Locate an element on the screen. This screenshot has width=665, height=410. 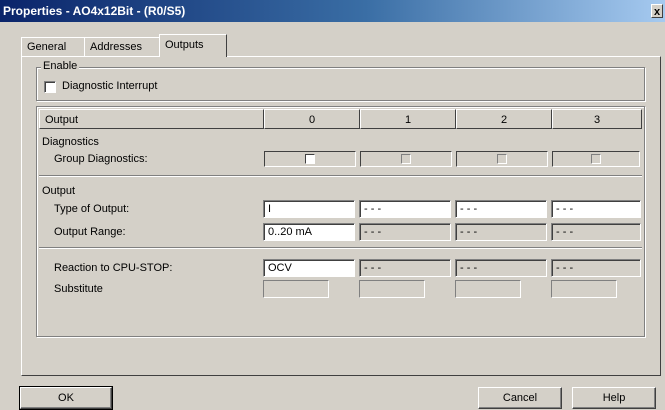
reaction-to-cpu-stop-ch3: - - - is located at coordinates (596, 268).